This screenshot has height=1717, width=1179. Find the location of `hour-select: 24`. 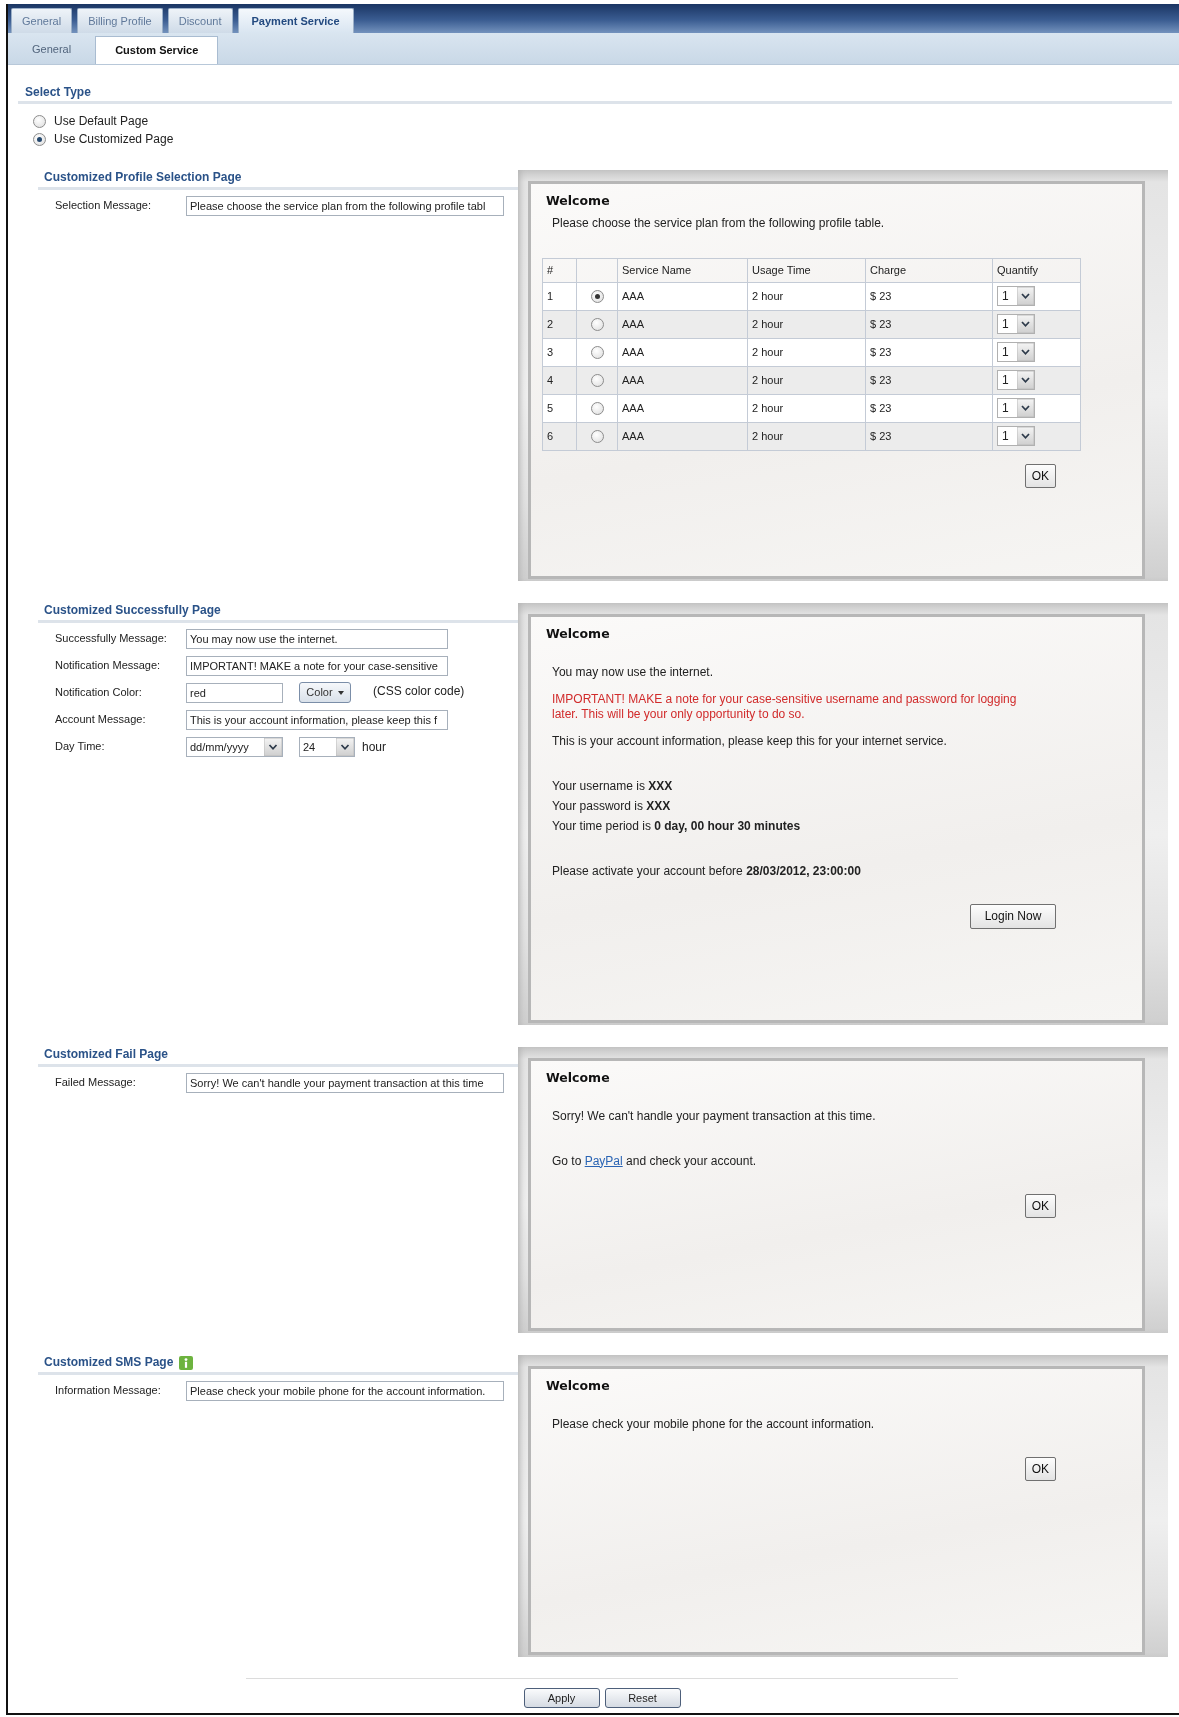

hour-select: 24 is located at coordinates (327, 746).